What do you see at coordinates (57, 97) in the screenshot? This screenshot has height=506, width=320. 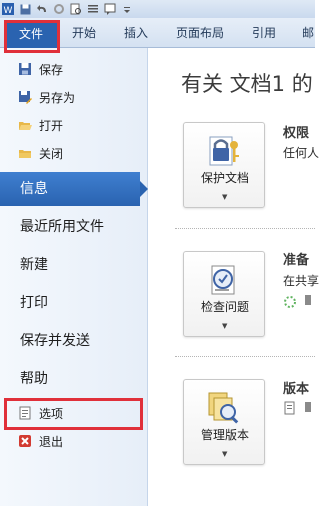 I see `nav-save-as-label: 另存为` at bounding box center [57, 97].